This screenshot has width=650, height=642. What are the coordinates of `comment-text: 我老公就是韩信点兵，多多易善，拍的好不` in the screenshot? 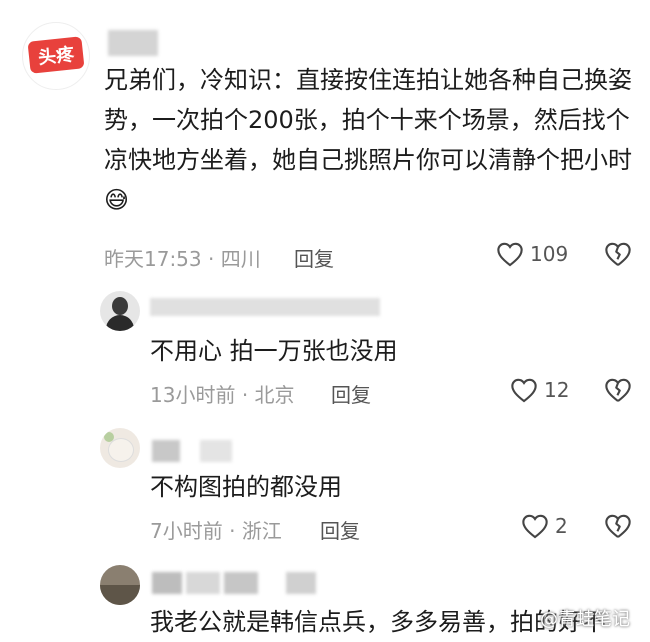 It's located at (378, 622).